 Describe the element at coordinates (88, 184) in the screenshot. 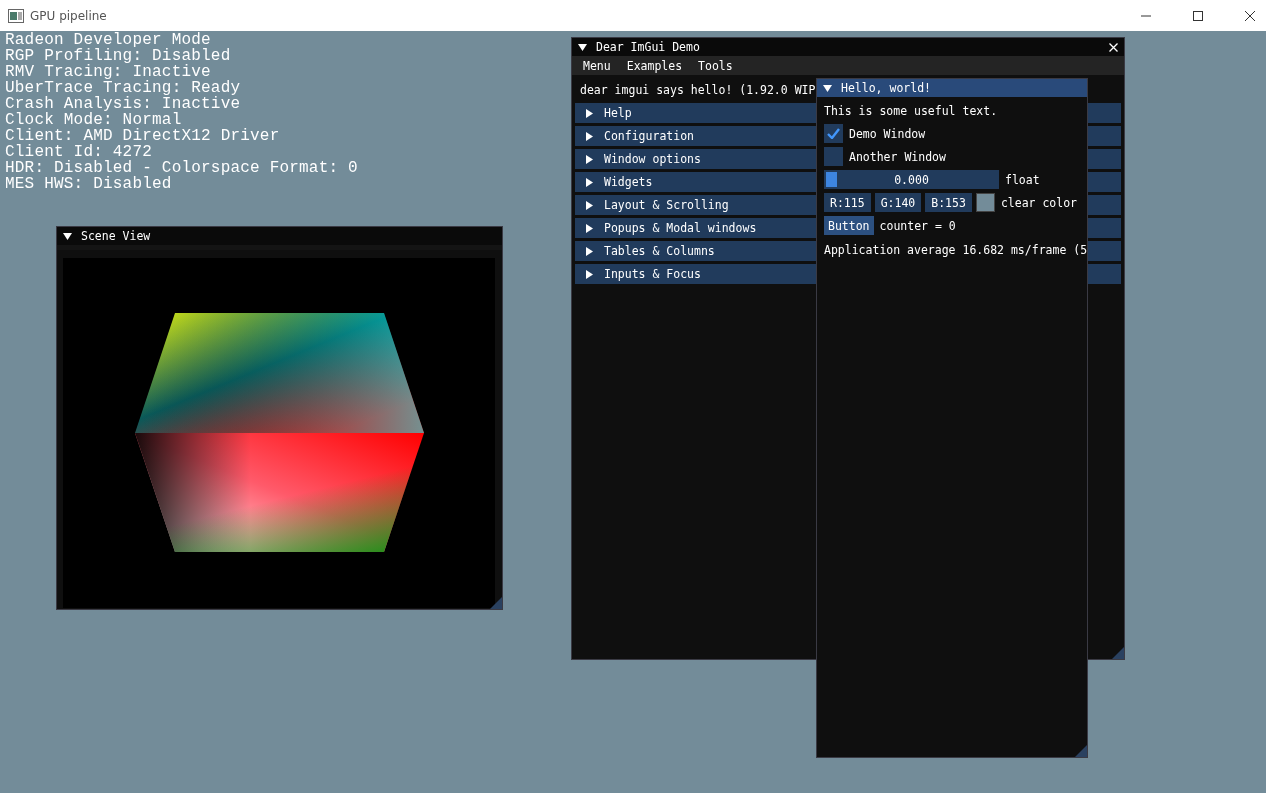

I see `status-text: MES HWS: Disabled` at that location.